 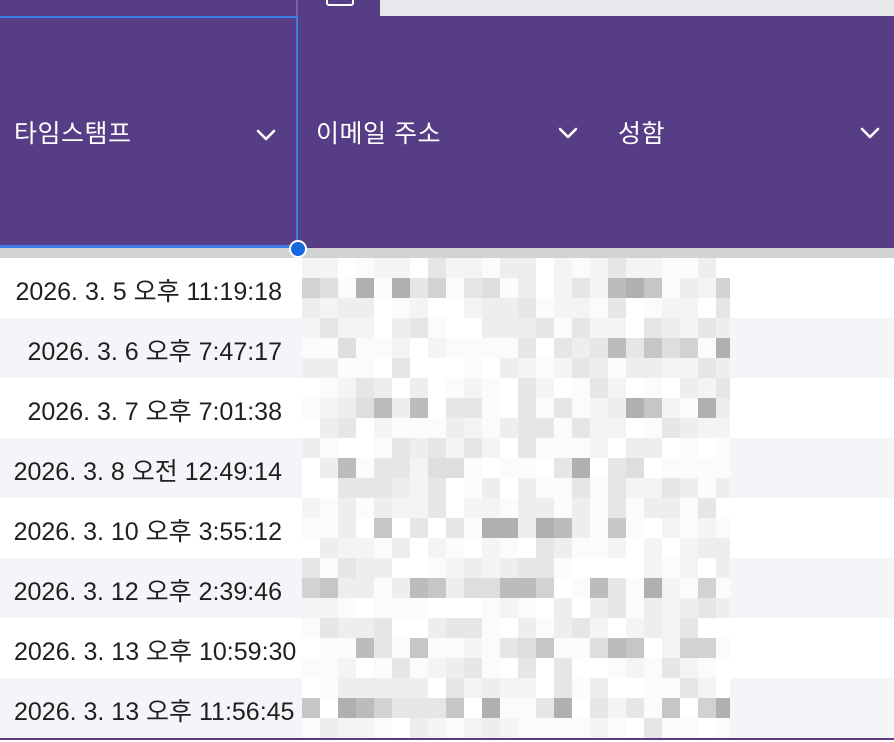 I want to click on timestamp-cell: 2026. 3. 5 오후 11:19:18, so click(x=151, y=288).